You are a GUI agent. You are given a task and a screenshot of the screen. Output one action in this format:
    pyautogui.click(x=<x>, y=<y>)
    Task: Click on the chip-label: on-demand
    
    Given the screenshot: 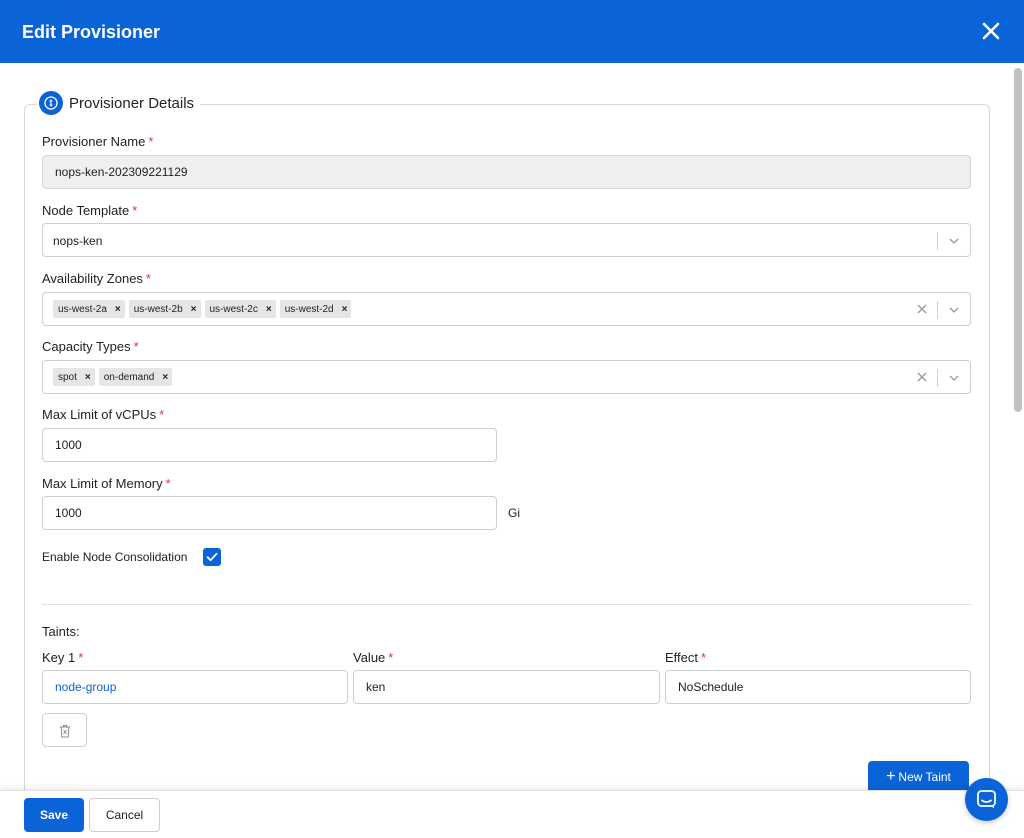 What is the action you would take?
    pyautogui.click(x=129, y=377)
    